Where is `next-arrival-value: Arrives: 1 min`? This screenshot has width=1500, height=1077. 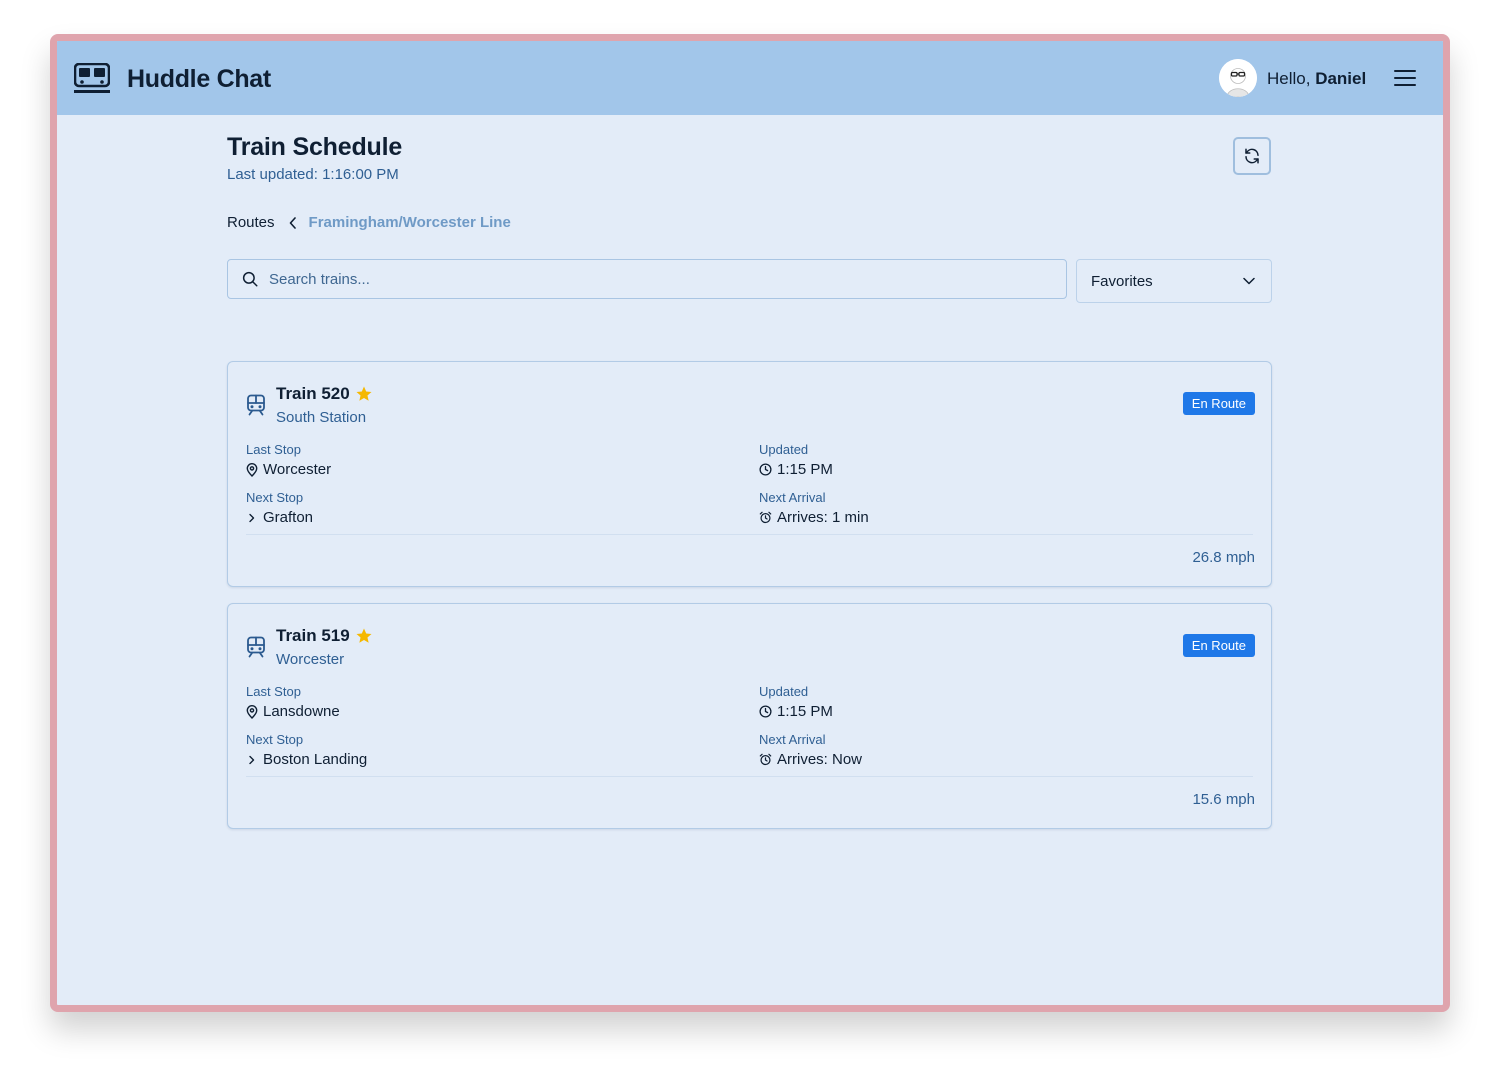 next-arrival-value: Arrives: 1 min is located at coordinates (814, 517).